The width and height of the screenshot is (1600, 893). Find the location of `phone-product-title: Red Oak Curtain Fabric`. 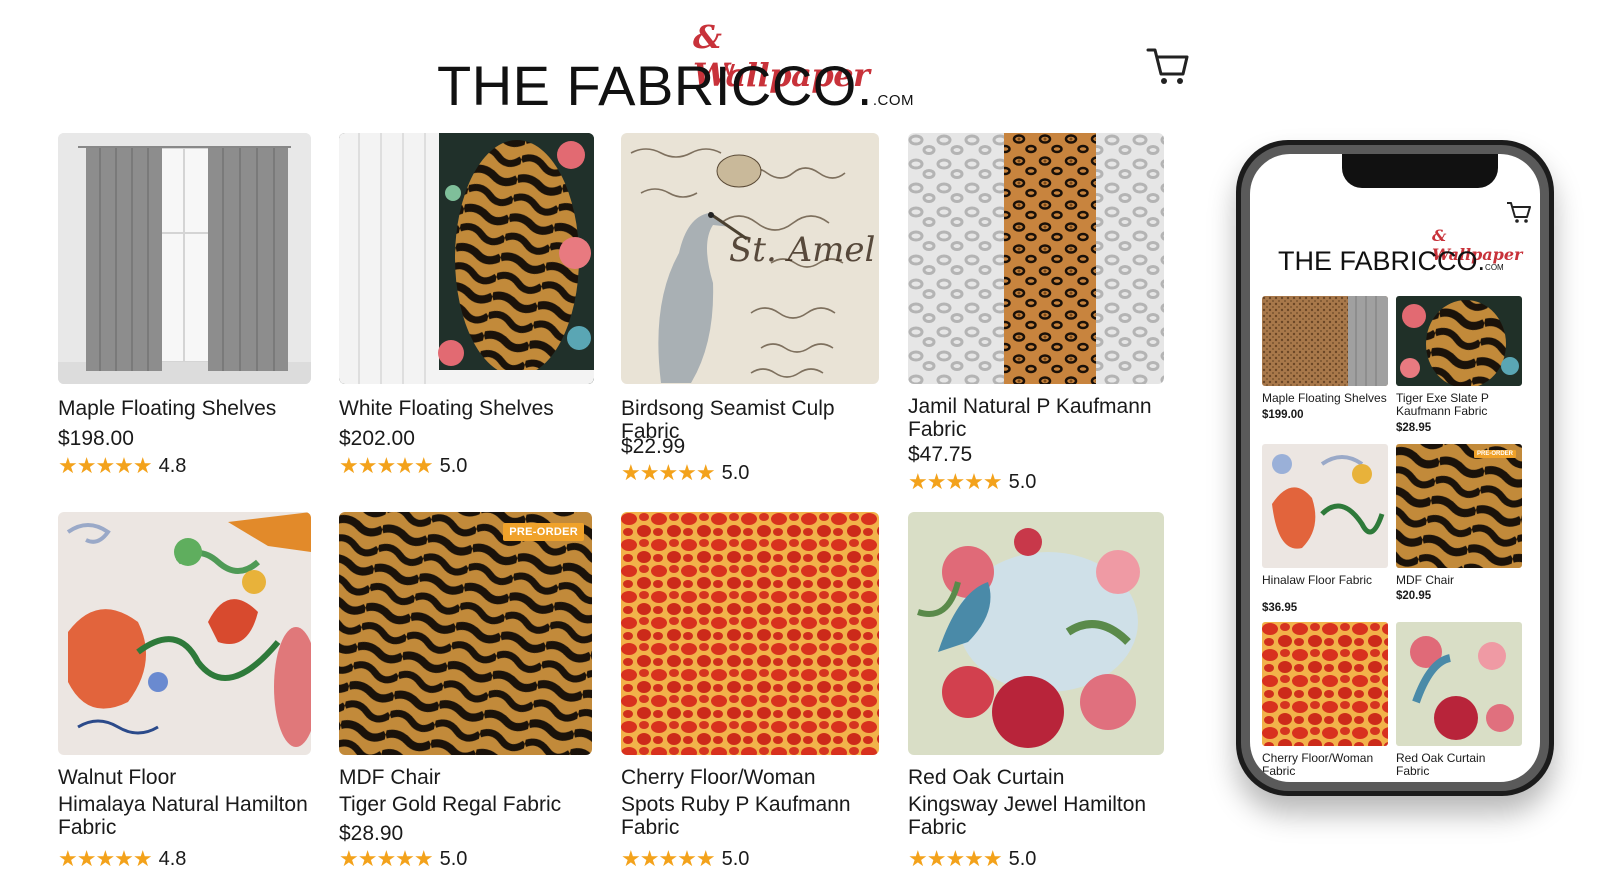

phone-product-title: Red Oak Curtain Fabric is located at coordinates (1459, 765).